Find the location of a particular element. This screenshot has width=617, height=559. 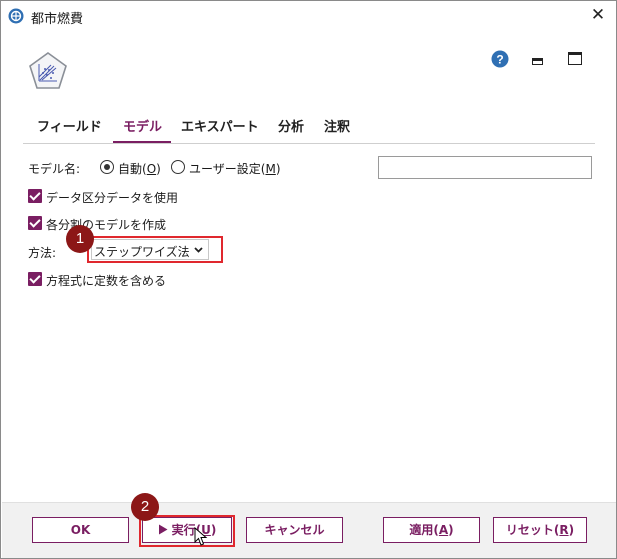

radio-custom-label: ユーザー設定(M) is located at coordinates (235, 169).